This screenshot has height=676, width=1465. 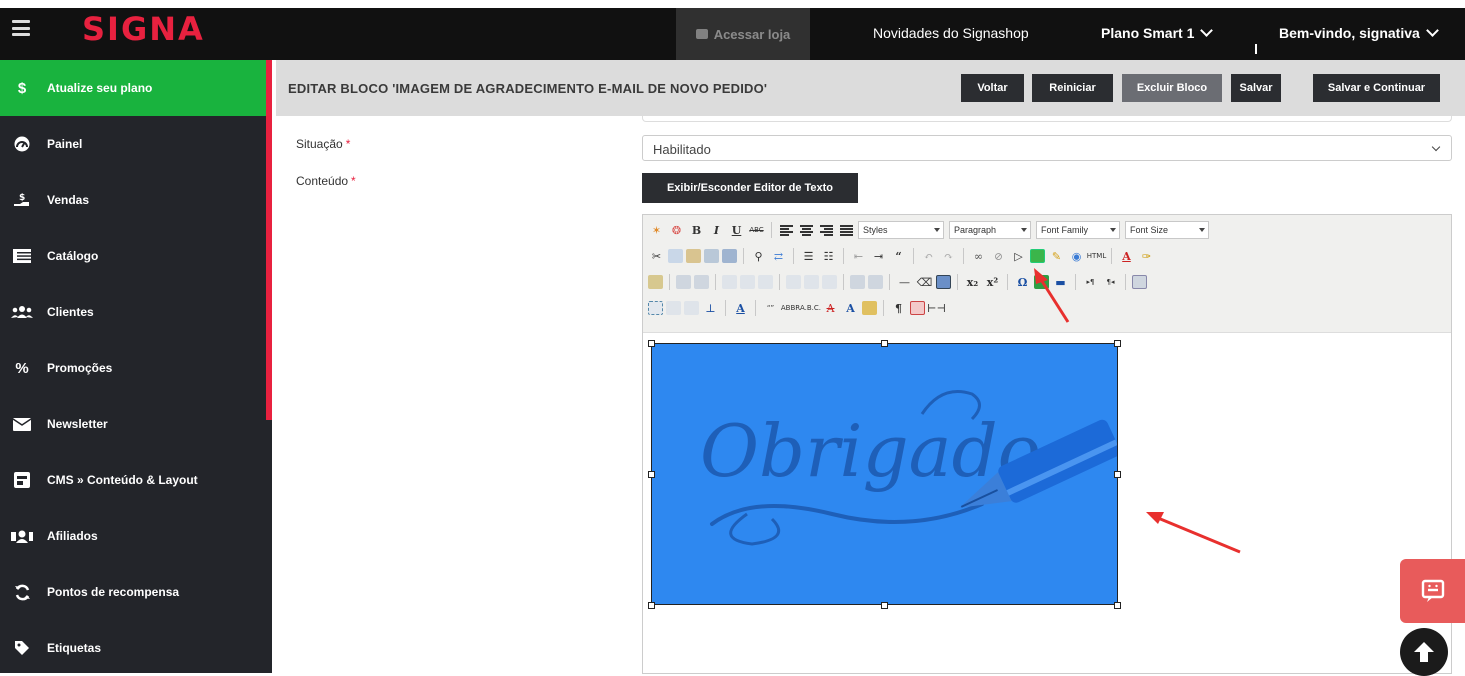 I want to click on sidebar-item-customers: Clientes, so click(x=133, y=312).